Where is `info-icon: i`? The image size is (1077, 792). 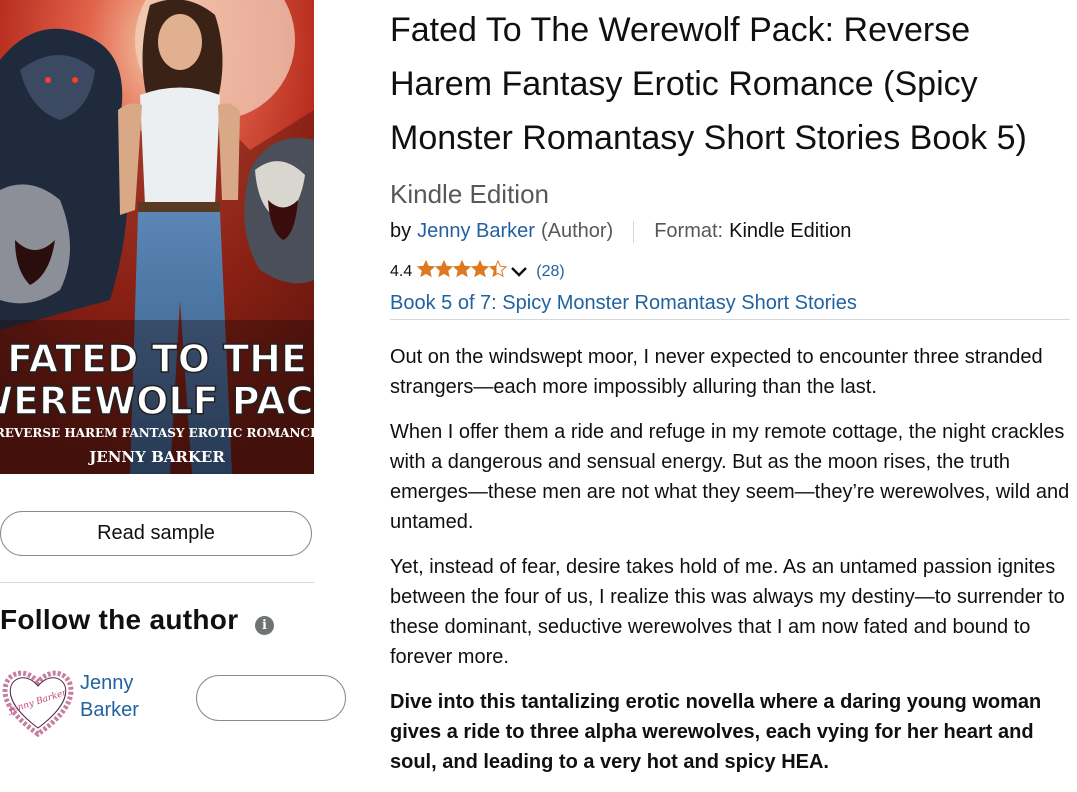 info-icon: i is located at coordinates (264, 625).